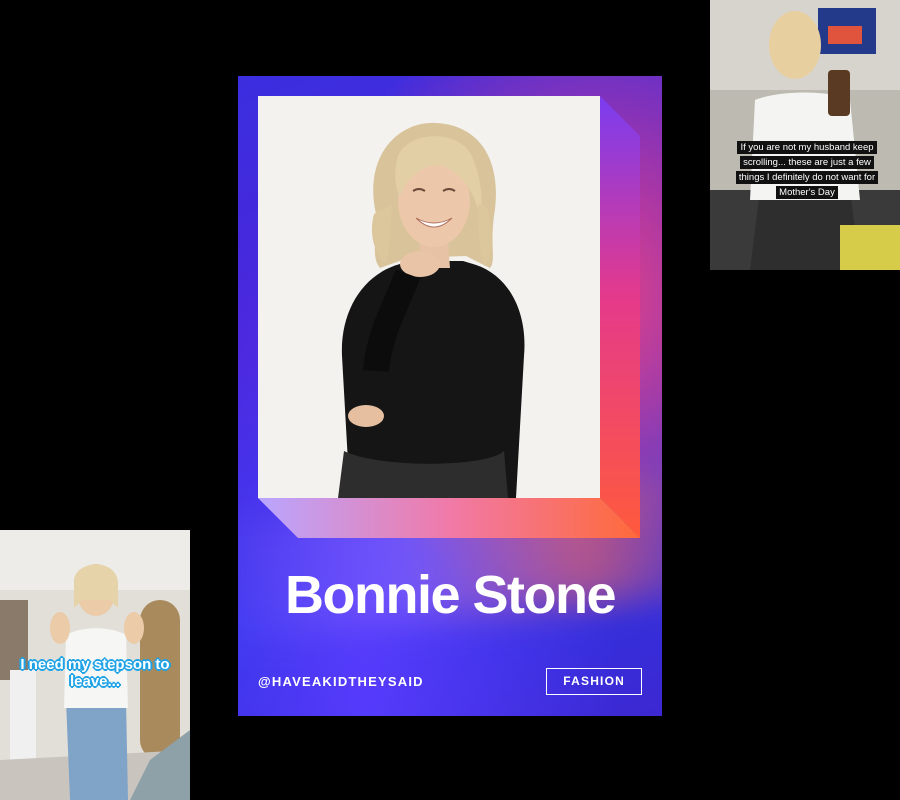  I want to click on story-image, so click(805, 135).